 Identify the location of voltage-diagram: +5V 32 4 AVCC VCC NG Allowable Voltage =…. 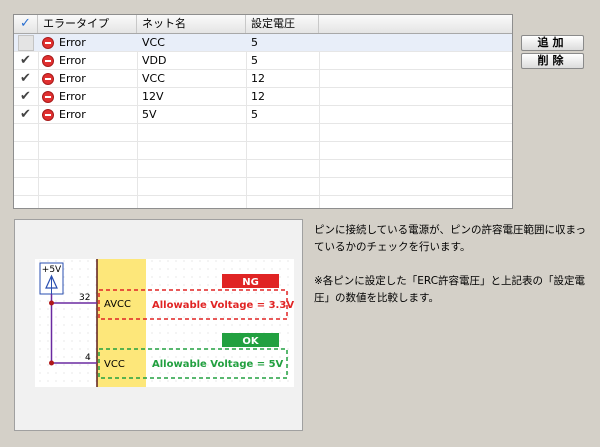
(164, 323).